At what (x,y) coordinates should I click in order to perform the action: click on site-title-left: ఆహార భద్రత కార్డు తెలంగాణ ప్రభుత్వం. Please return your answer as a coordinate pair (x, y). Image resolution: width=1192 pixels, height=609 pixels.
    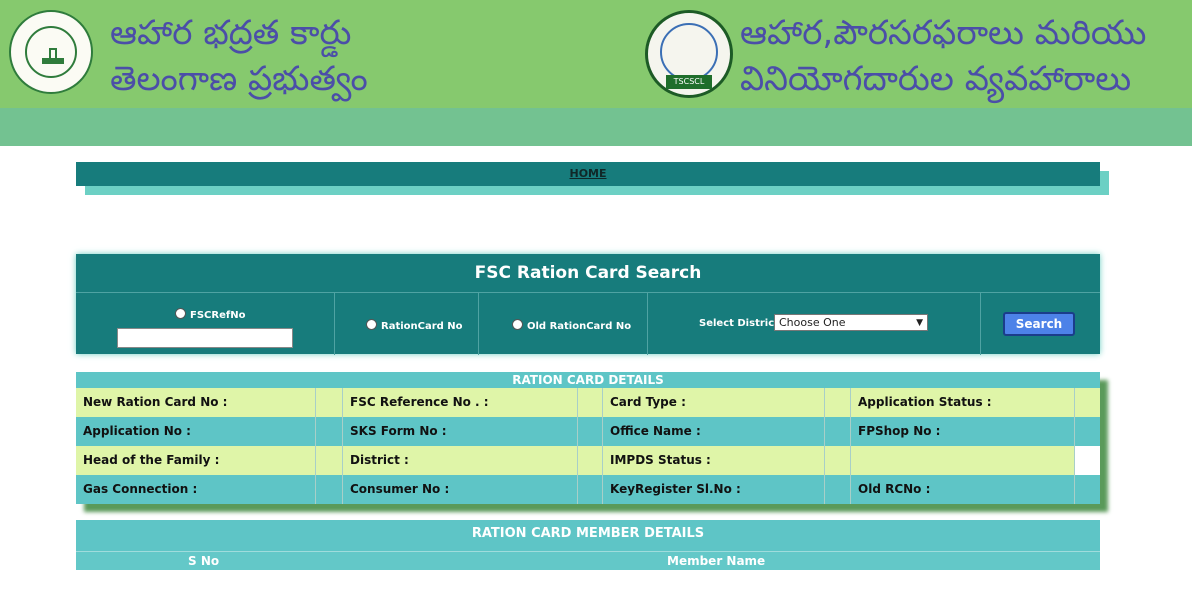
    Looking at the image, I should click on (239, 56).